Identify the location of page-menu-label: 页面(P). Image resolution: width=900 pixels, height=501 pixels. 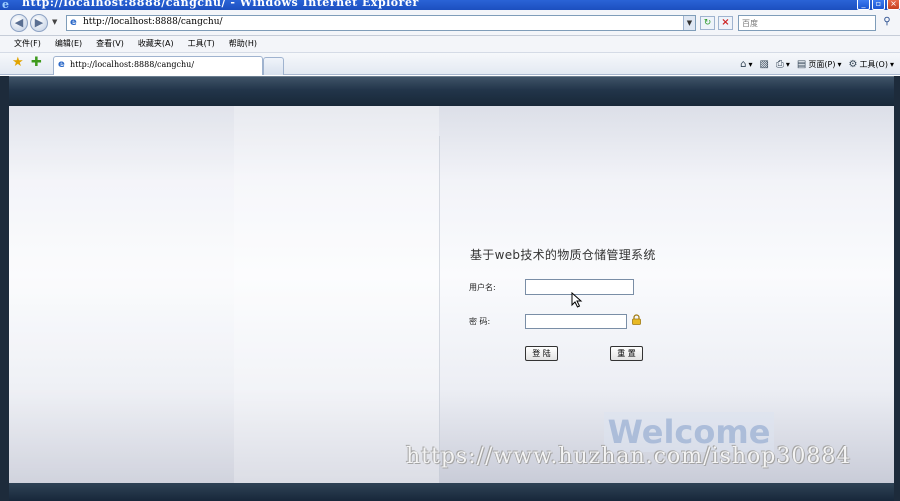
(822, 64).